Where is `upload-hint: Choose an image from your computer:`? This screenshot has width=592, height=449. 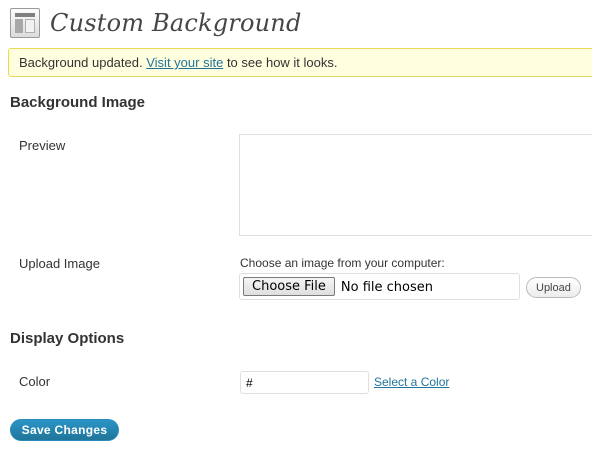
upload-hint: Choose an image from your computer: is located at coordinates (342, 263).